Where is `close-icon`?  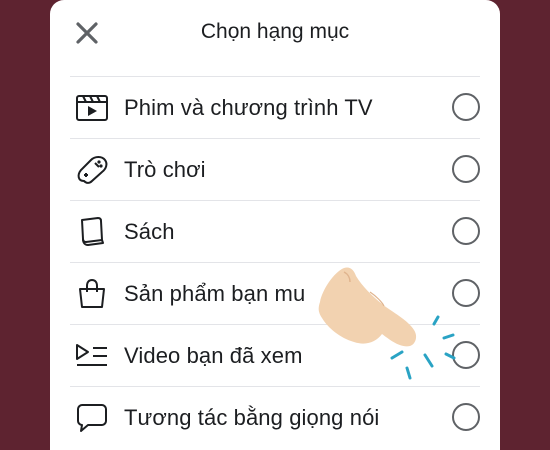 close-icon is located at coordinates (87, 33).